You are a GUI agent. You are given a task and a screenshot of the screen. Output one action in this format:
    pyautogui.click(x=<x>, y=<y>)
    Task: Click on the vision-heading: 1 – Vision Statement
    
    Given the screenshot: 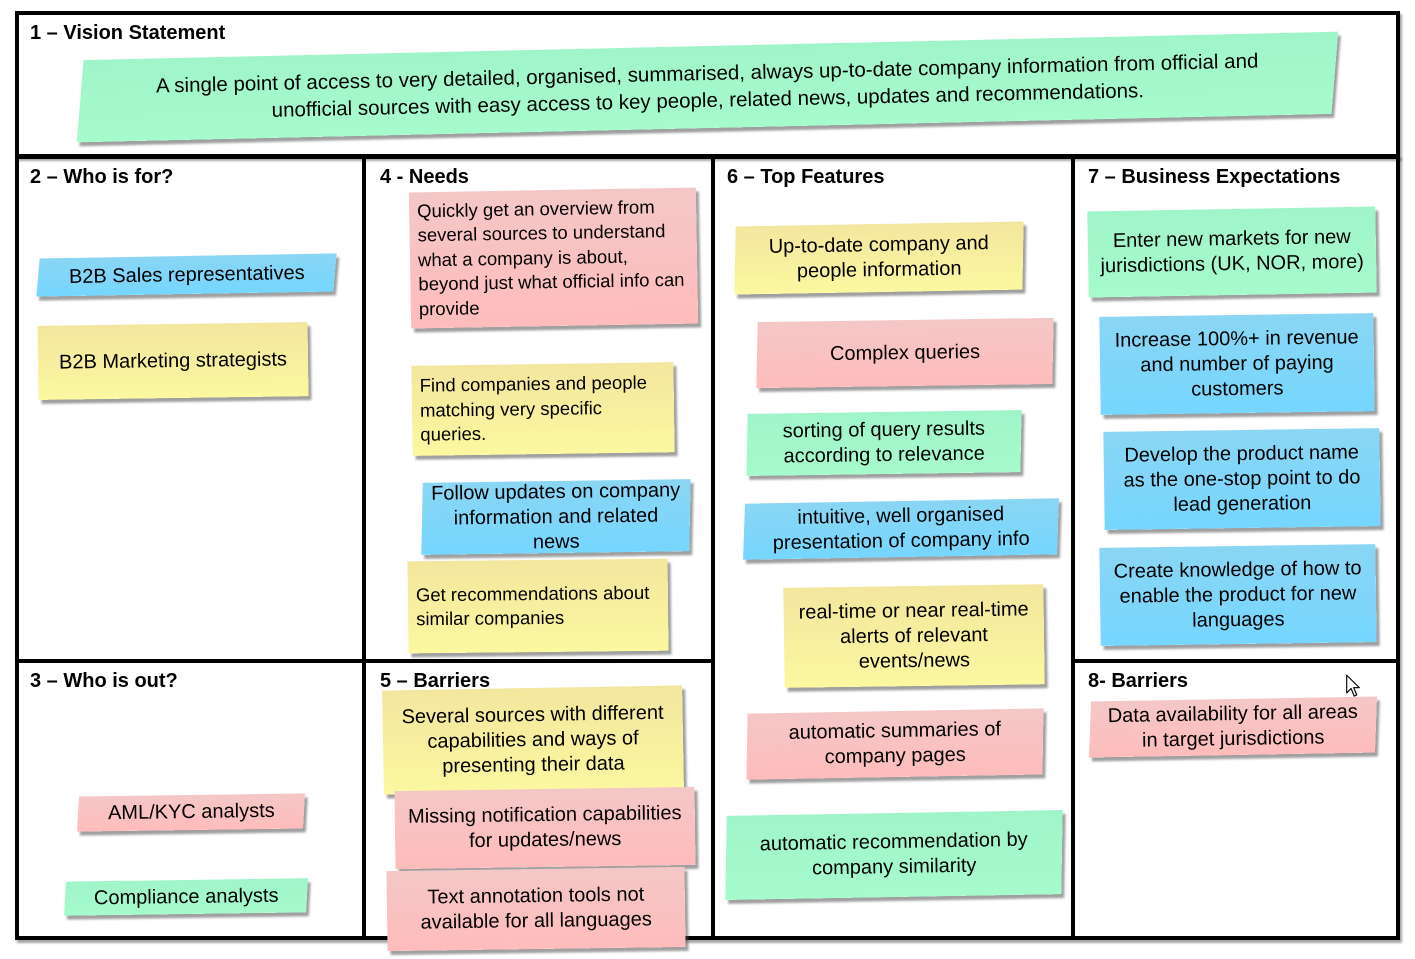 What is the action you would take?
    pyautogui.click(x=128, y=33)
    